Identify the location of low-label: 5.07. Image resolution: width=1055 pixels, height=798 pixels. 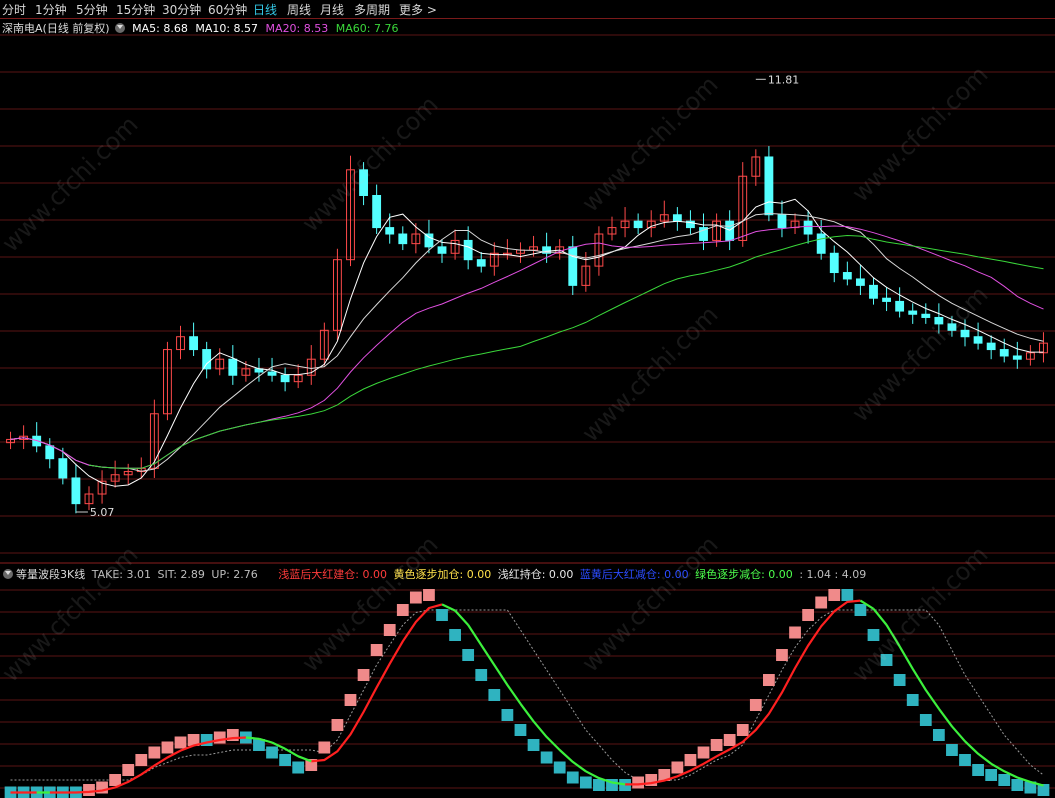
(102, 512).